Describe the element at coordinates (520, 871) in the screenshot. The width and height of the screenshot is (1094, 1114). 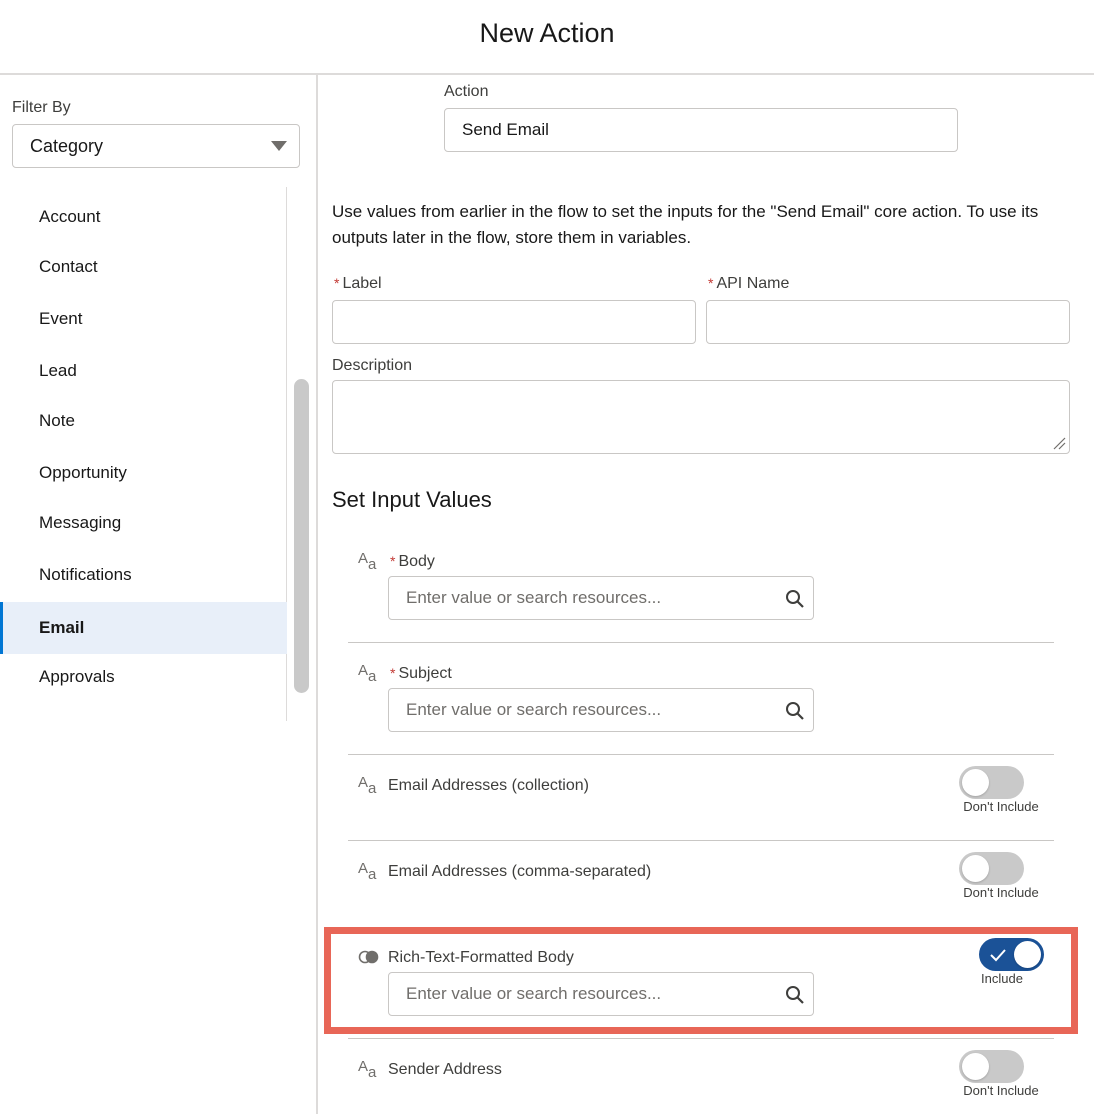
I see `email-comma-label: Email Addresses (comma-separated)` at that location.